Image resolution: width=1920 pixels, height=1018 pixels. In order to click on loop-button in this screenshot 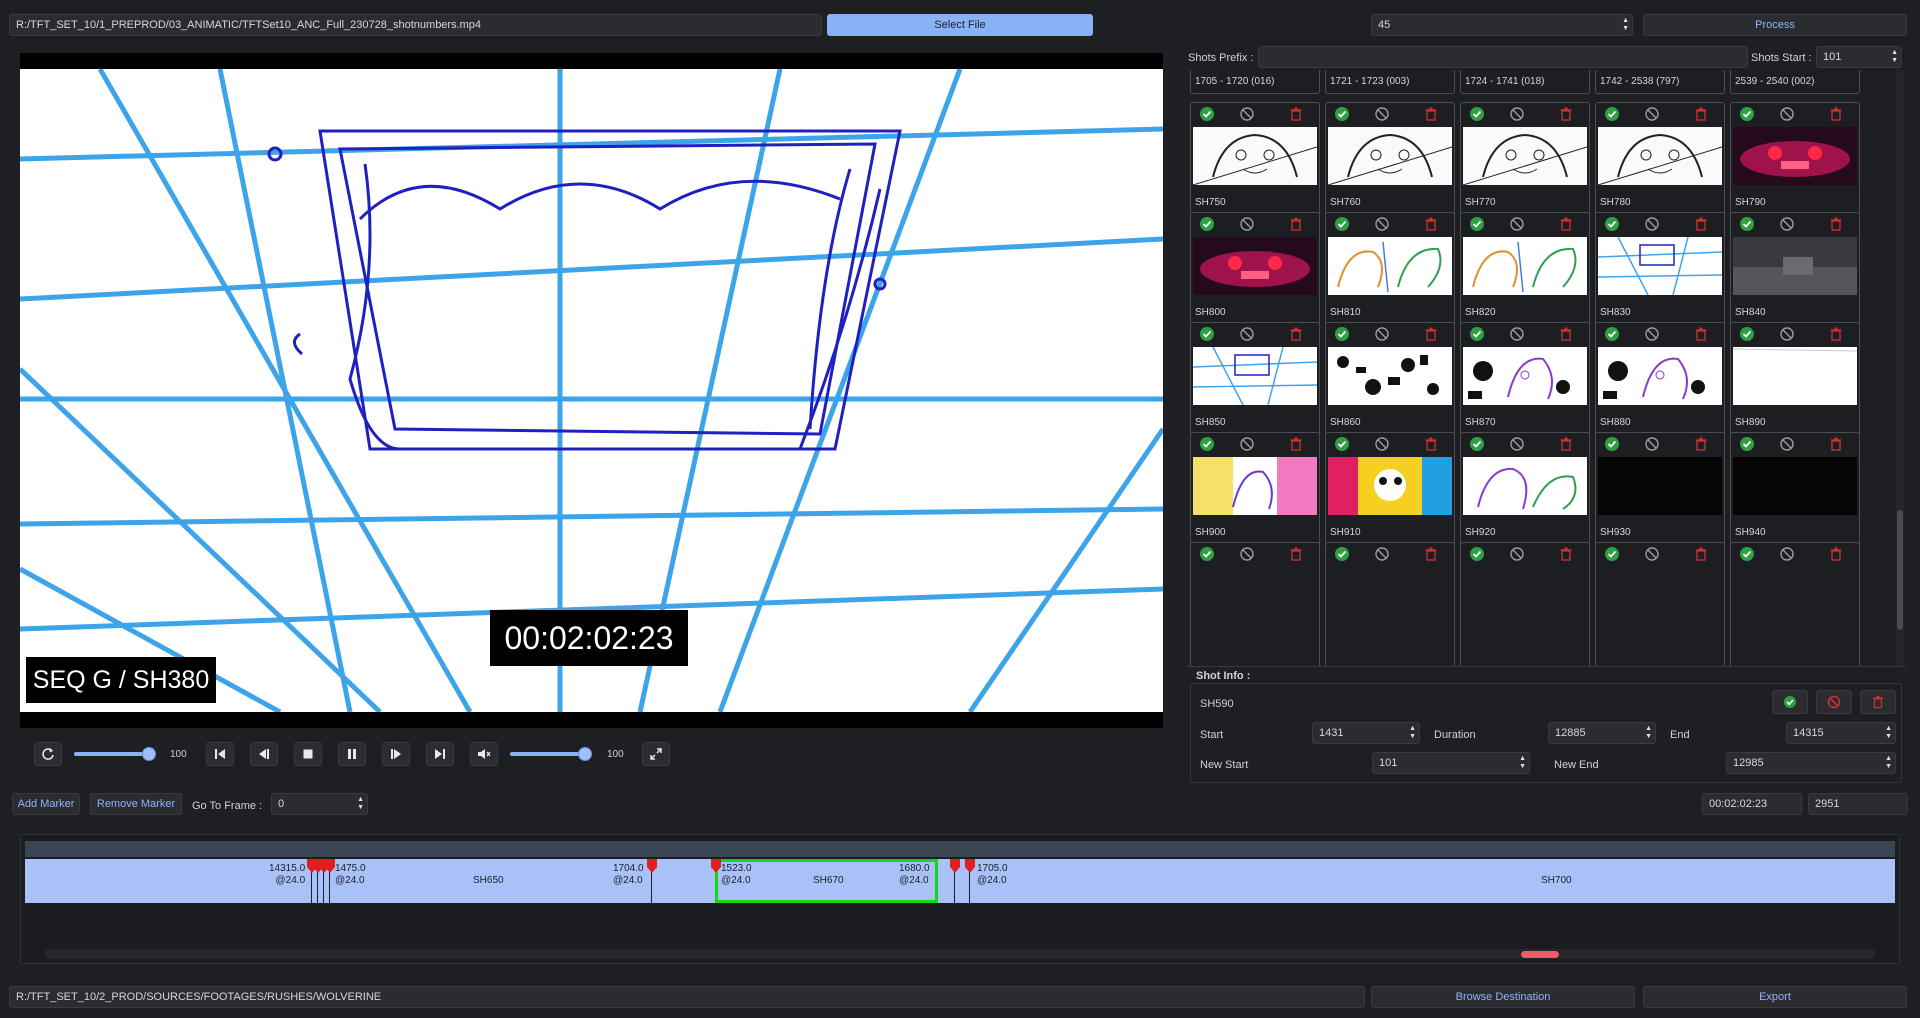, I will do `click(48, 754)`.